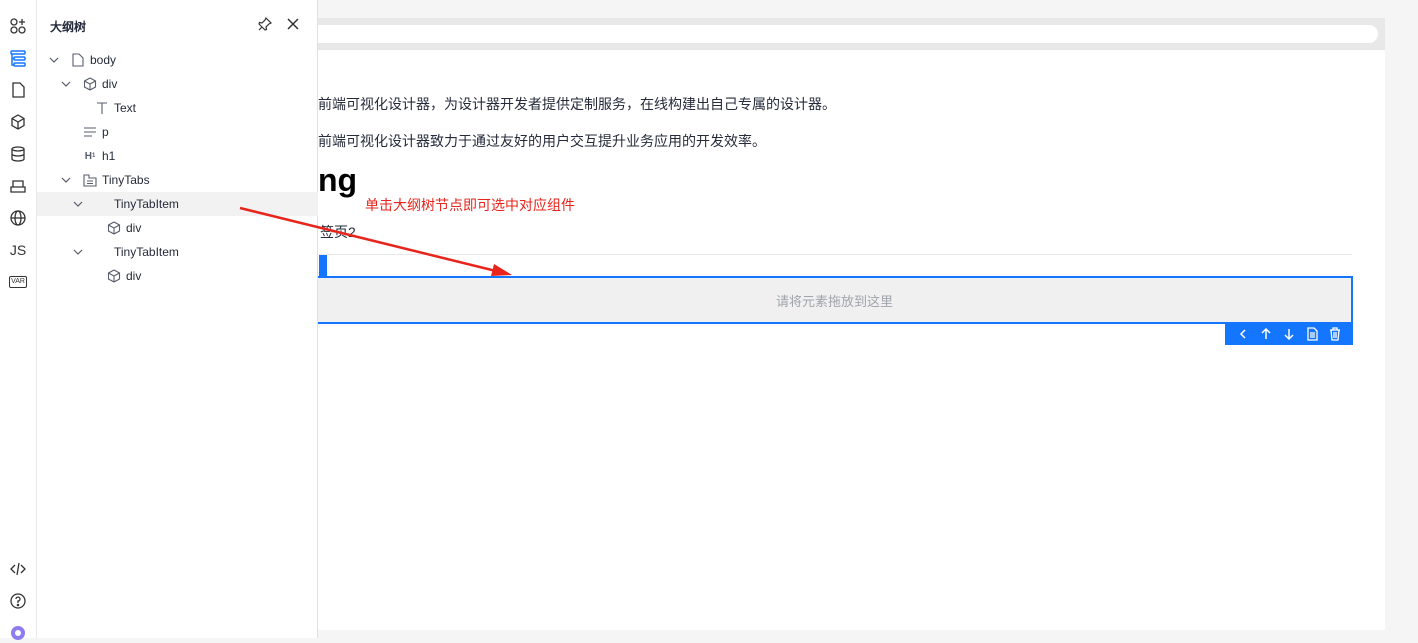 This screenshot has height=643, width=1418. I want to click on paragraph-1: 前端可视化设计器，为设计器开发者提供定制服务，在线构建出自己专属的设计器。, so click(577, 104).